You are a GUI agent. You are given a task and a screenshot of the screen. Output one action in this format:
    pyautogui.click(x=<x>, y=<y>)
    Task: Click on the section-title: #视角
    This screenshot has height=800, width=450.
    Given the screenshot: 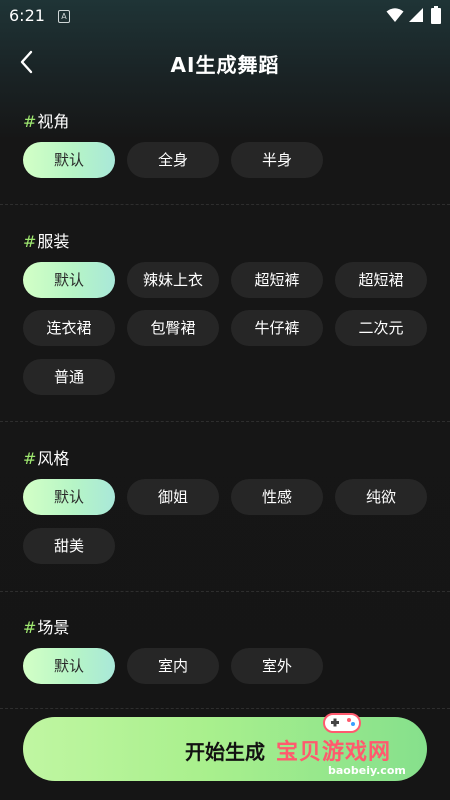 What is the action you would take?
    pyautogui.click(x=46, y=120)
    